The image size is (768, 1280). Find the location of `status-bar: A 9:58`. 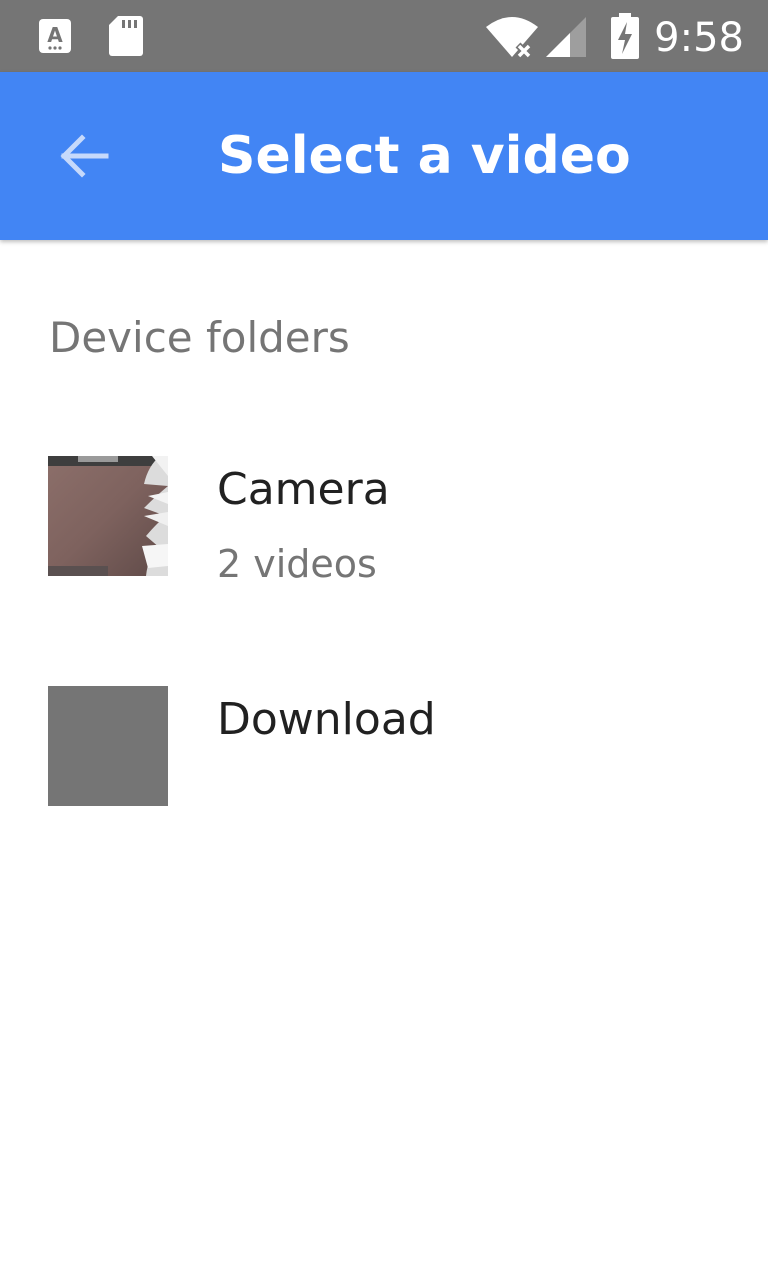

status-bar: A 9:58 is located at coordinates (384, 36).